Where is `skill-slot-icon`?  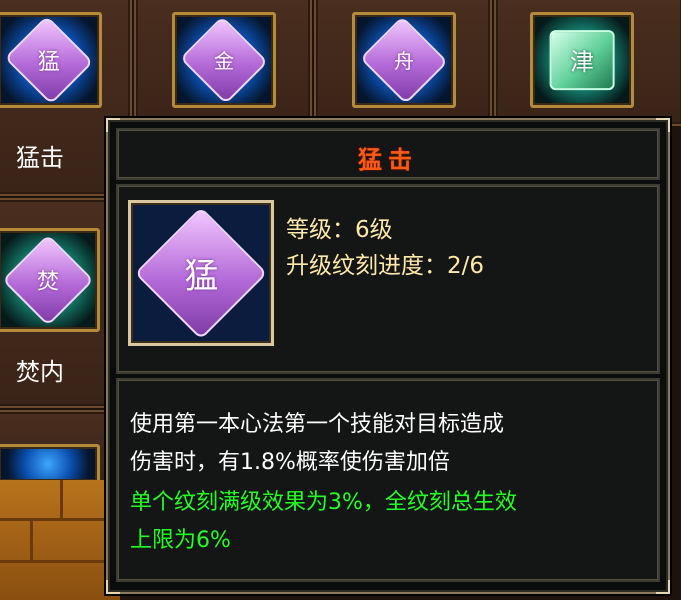
skill-slot-icon is located at coordinates (50, 464).